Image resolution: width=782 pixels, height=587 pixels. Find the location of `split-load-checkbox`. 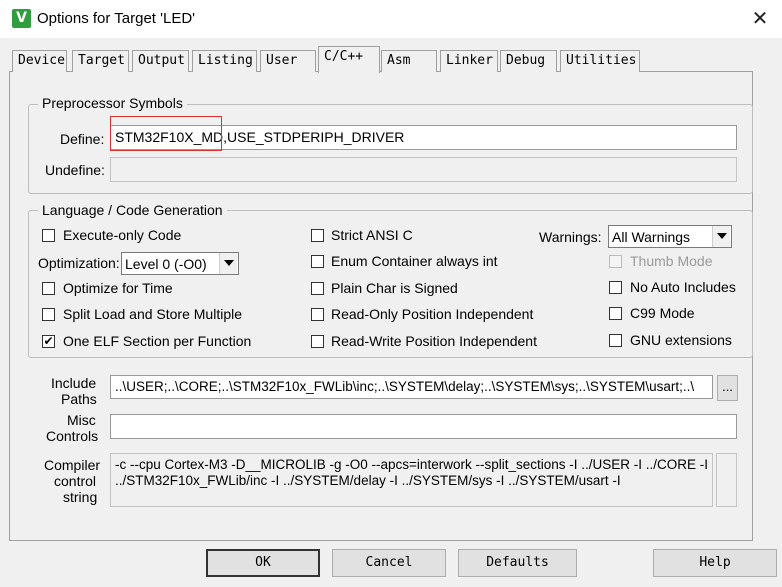

split-load-checkbox is located at coordinates (48, 314).